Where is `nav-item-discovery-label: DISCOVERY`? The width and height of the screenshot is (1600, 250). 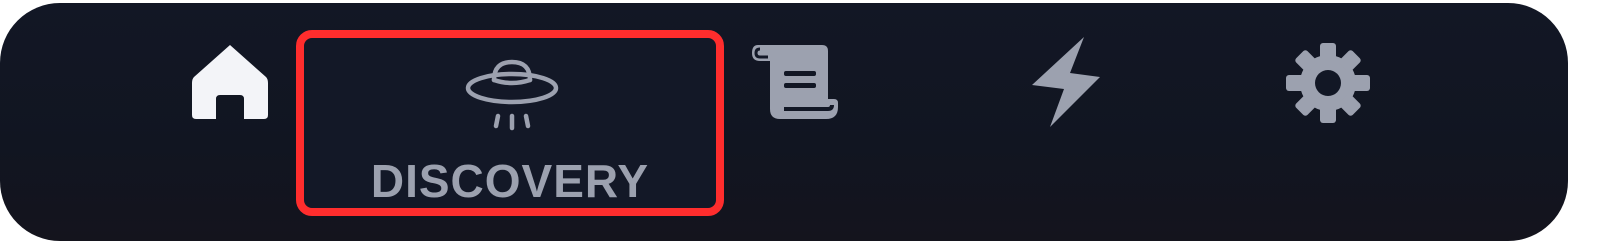 nav-item-discovery-label: DISCOVERY is located at coordinates (510, 181).